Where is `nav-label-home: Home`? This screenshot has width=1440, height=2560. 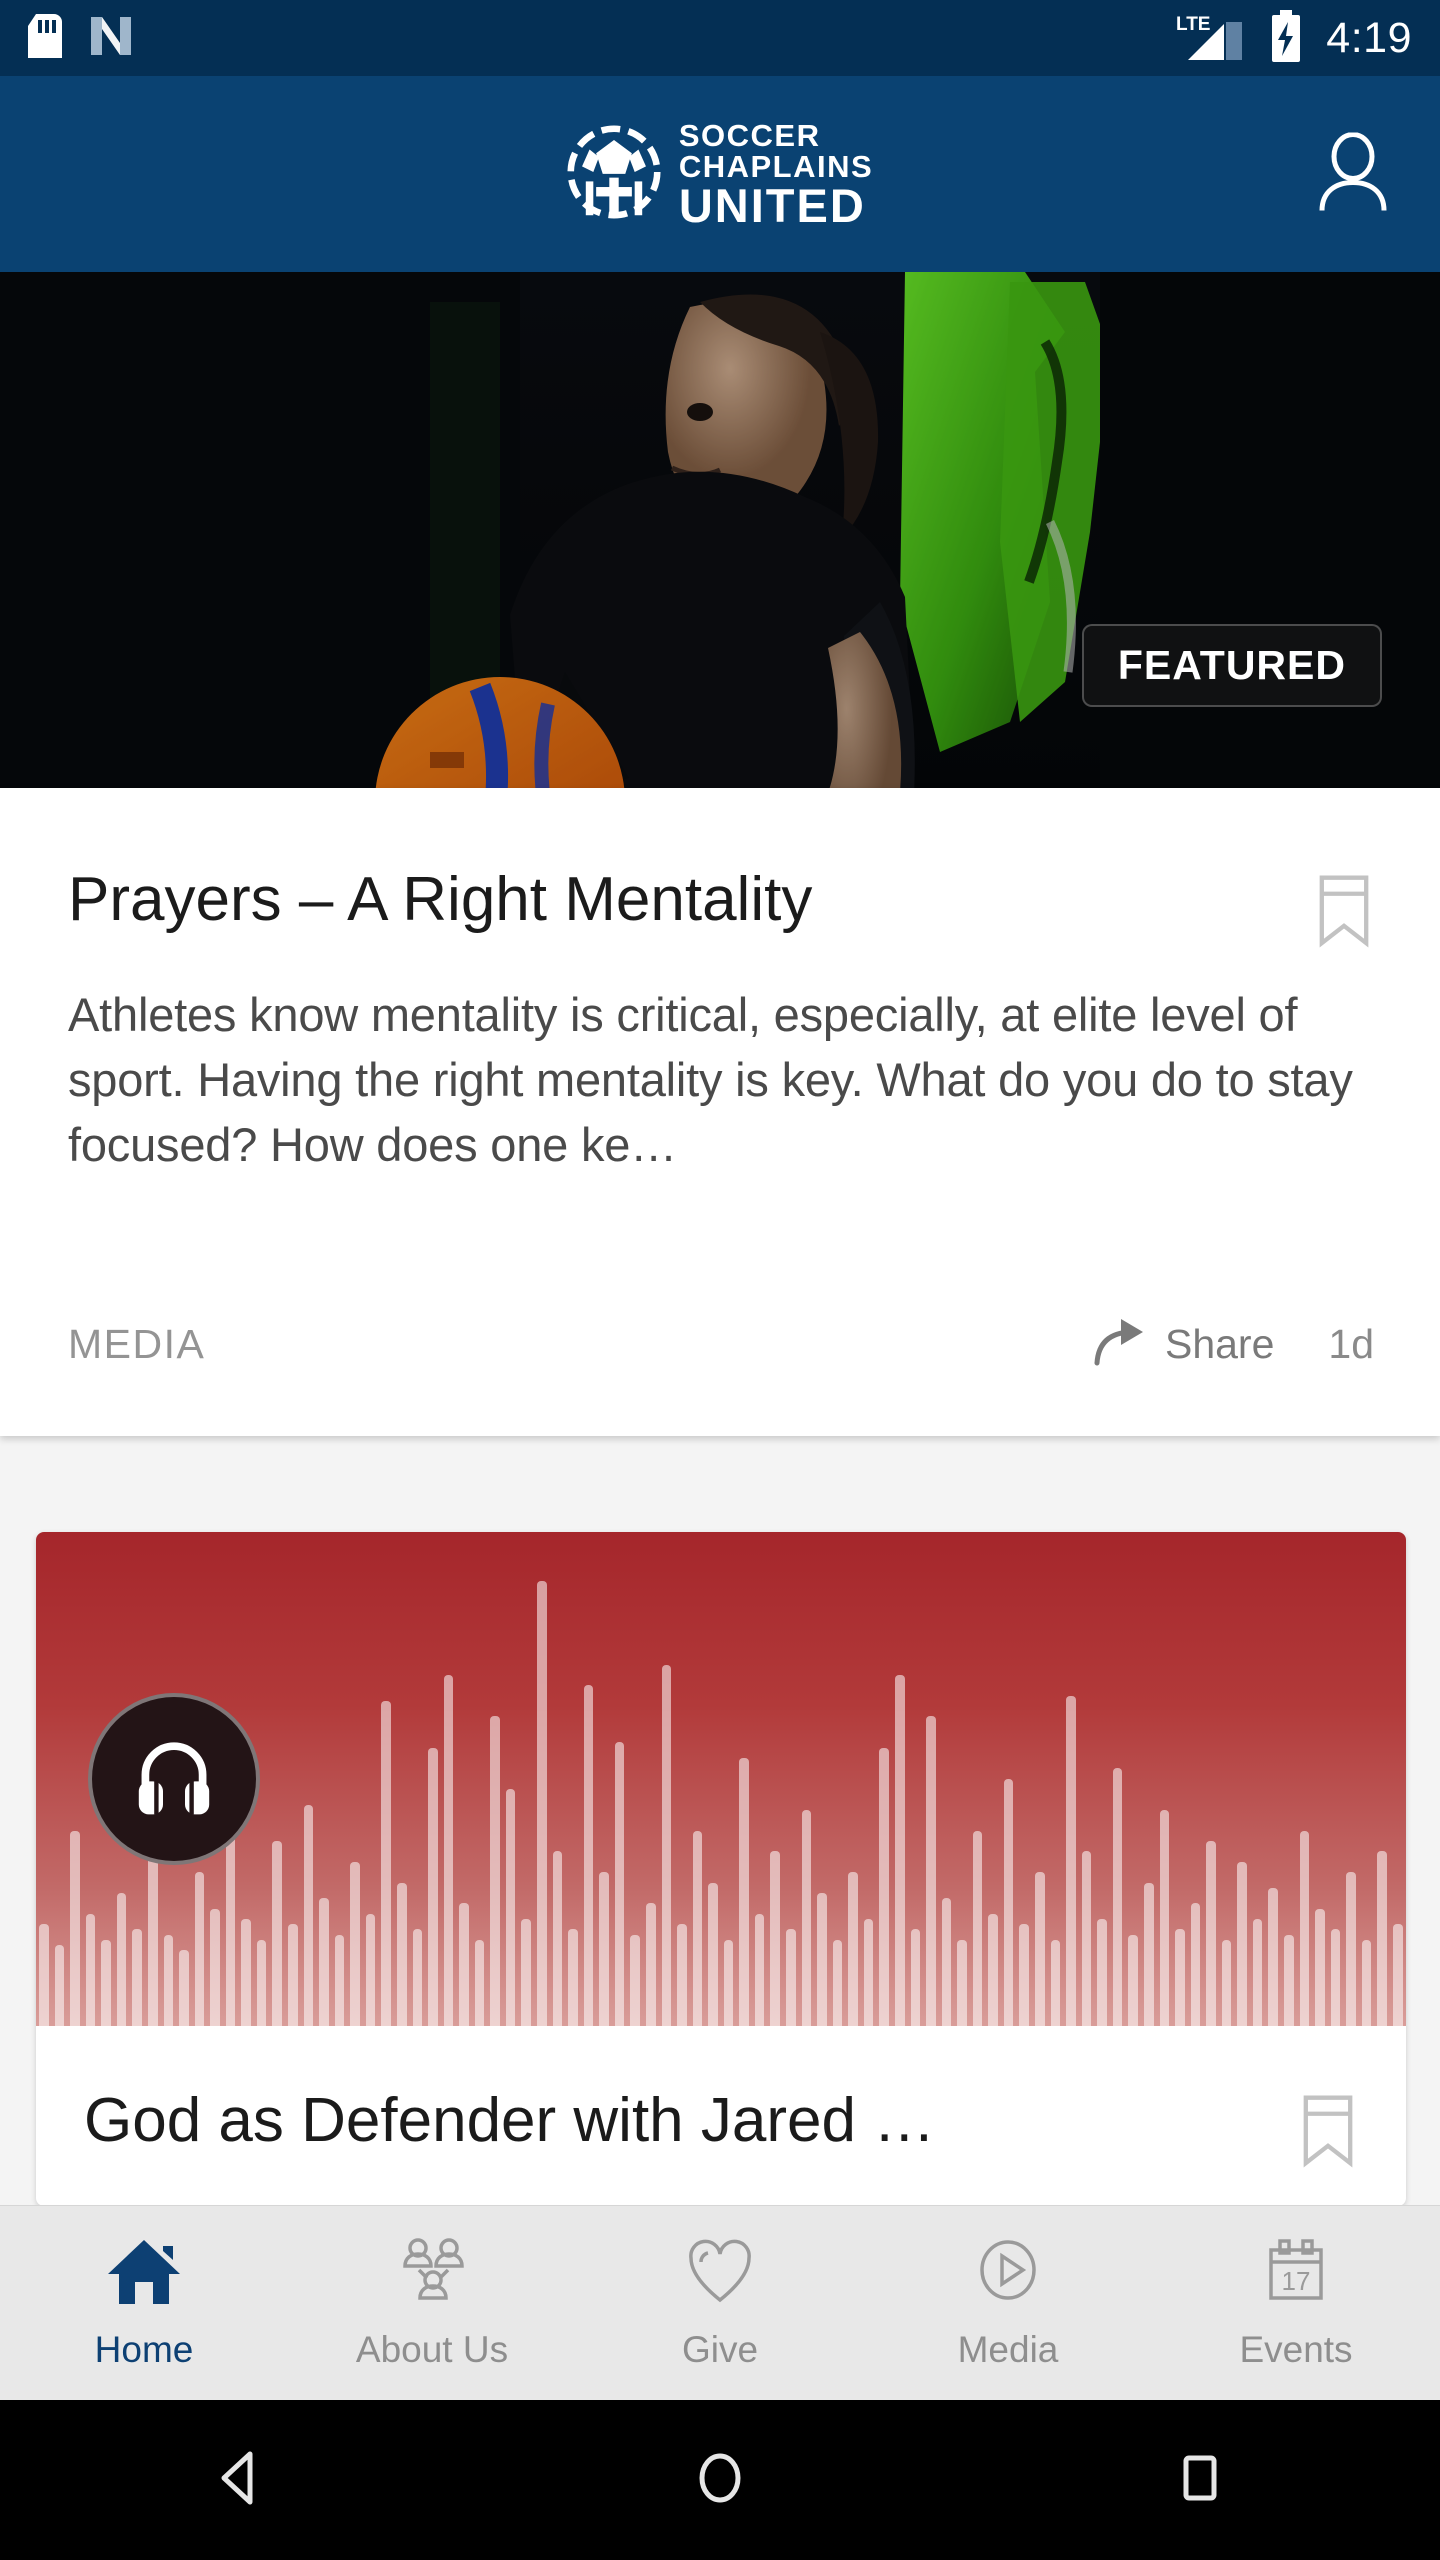
nav-label-home: Home is located at coordinates (144, 2349).